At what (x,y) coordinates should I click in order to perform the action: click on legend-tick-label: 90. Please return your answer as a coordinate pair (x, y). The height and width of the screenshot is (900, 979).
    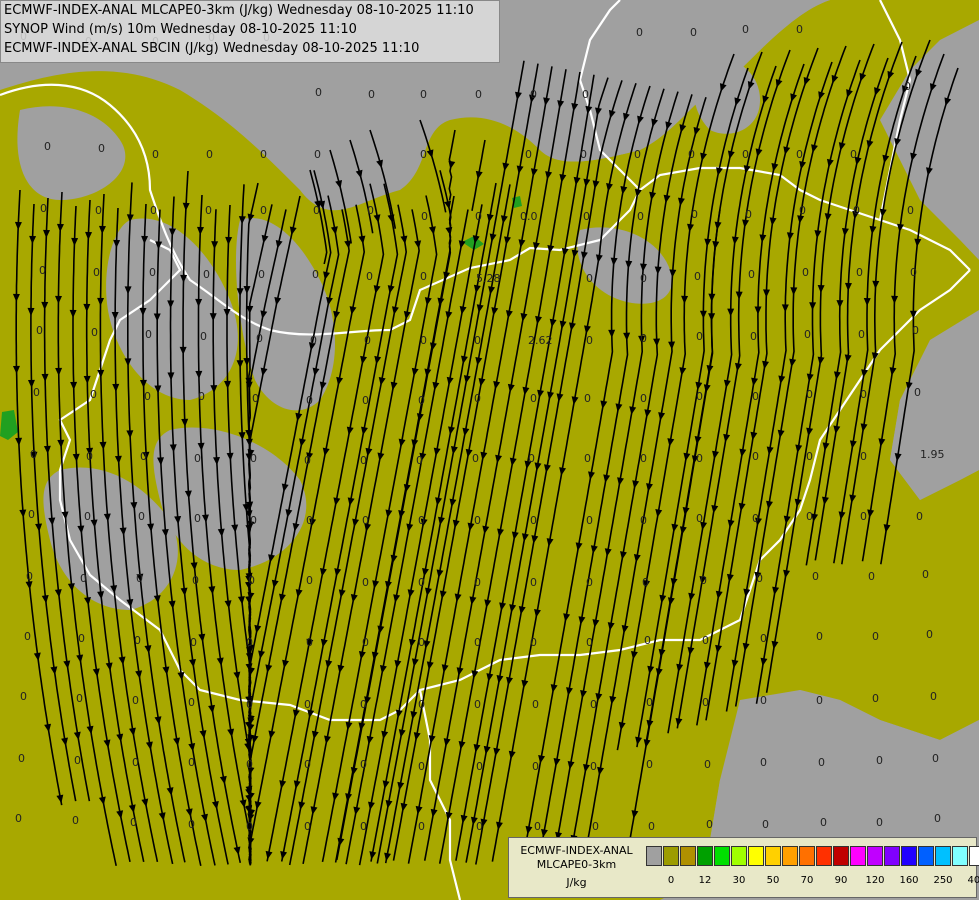
    Looking at the image, I should click on (841, 880).